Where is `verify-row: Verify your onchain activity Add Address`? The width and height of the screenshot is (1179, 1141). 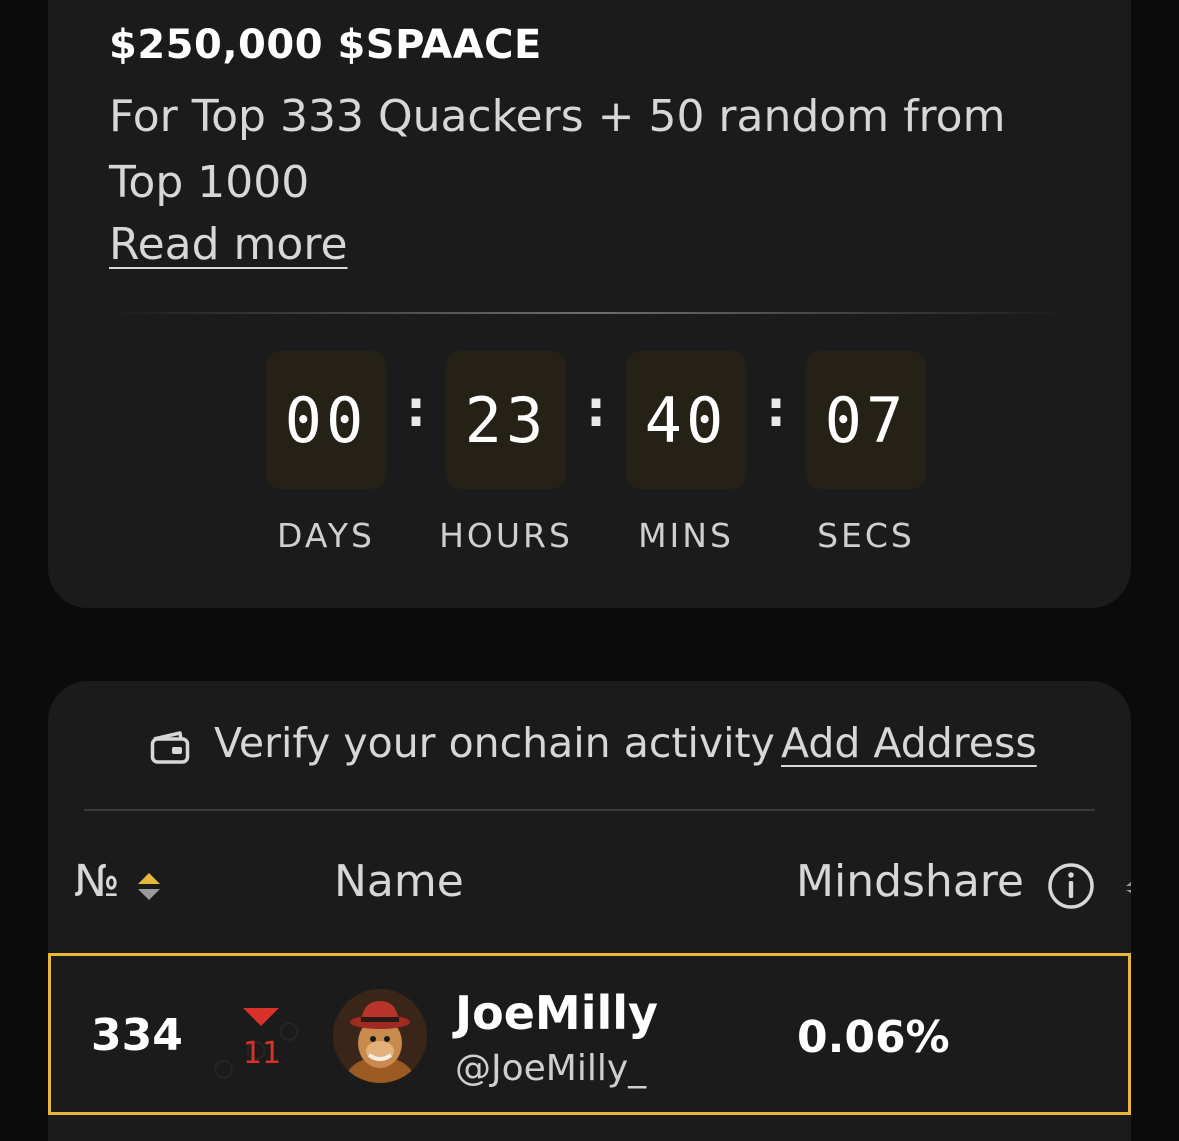
verify-row: Verify your onchain activity Add Address is located at coordinates (589, 746).